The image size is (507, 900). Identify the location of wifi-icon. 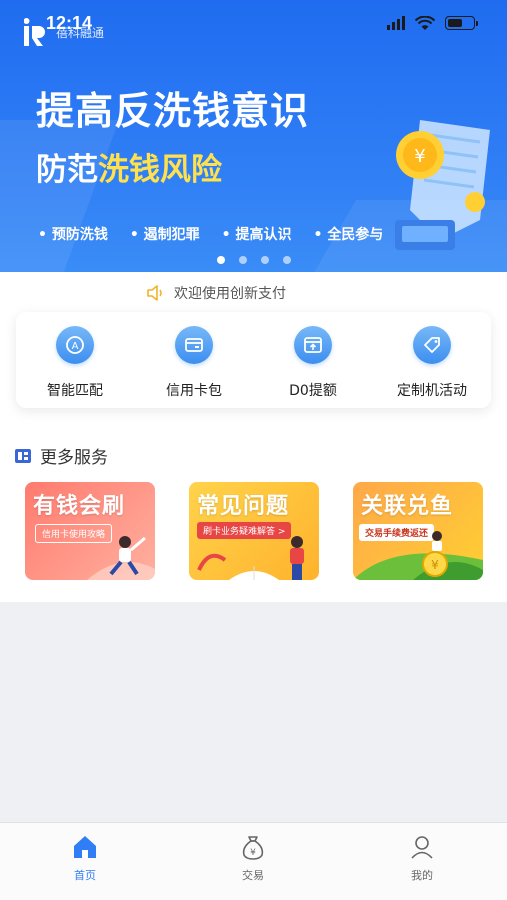
(425, 23).